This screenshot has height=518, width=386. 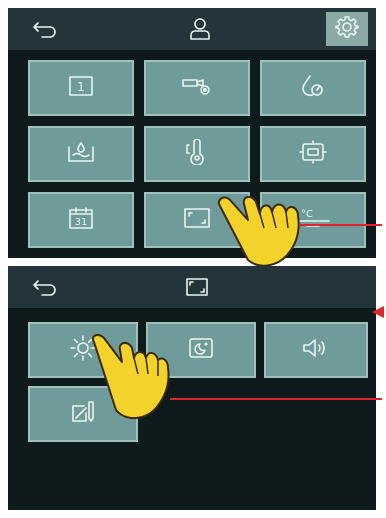 I want to click on tile-door-unit: 1, so click(x=81, y=88).